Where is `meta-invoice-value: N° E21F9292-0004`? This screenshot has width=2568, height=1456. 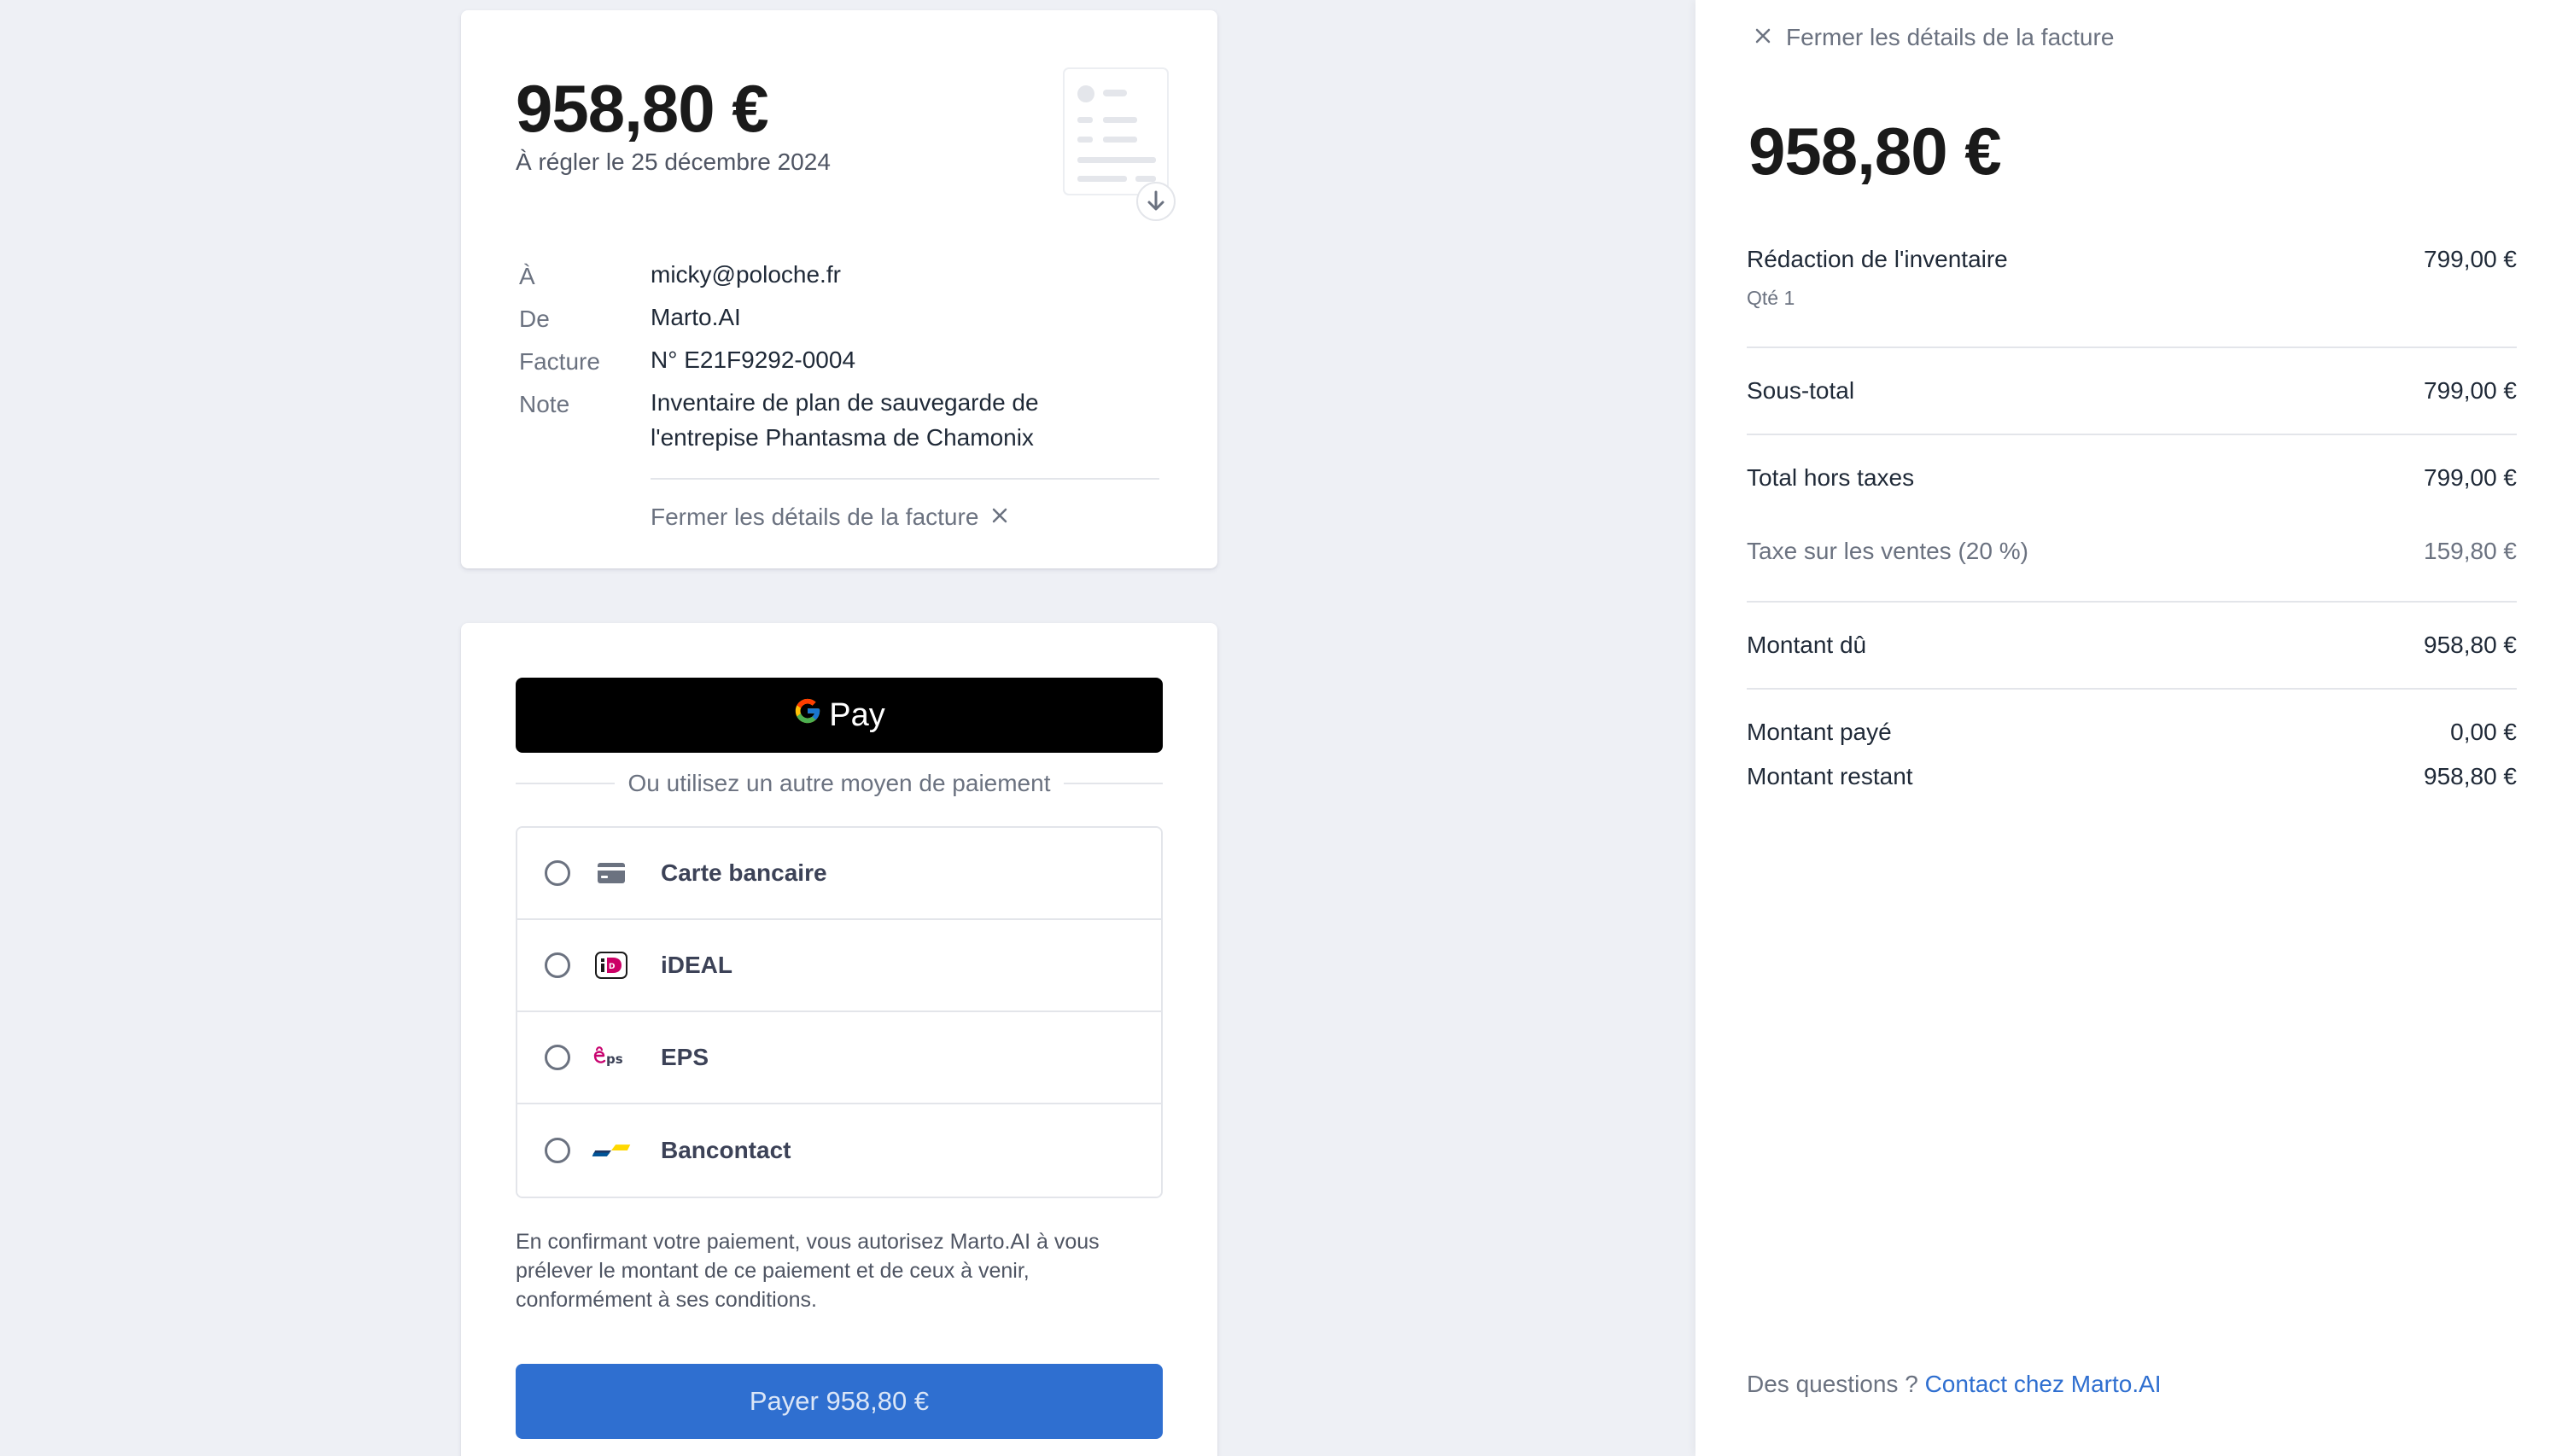
meta-invoice-value: N° E21F9292-0004 is located at coordinates (753, 360).